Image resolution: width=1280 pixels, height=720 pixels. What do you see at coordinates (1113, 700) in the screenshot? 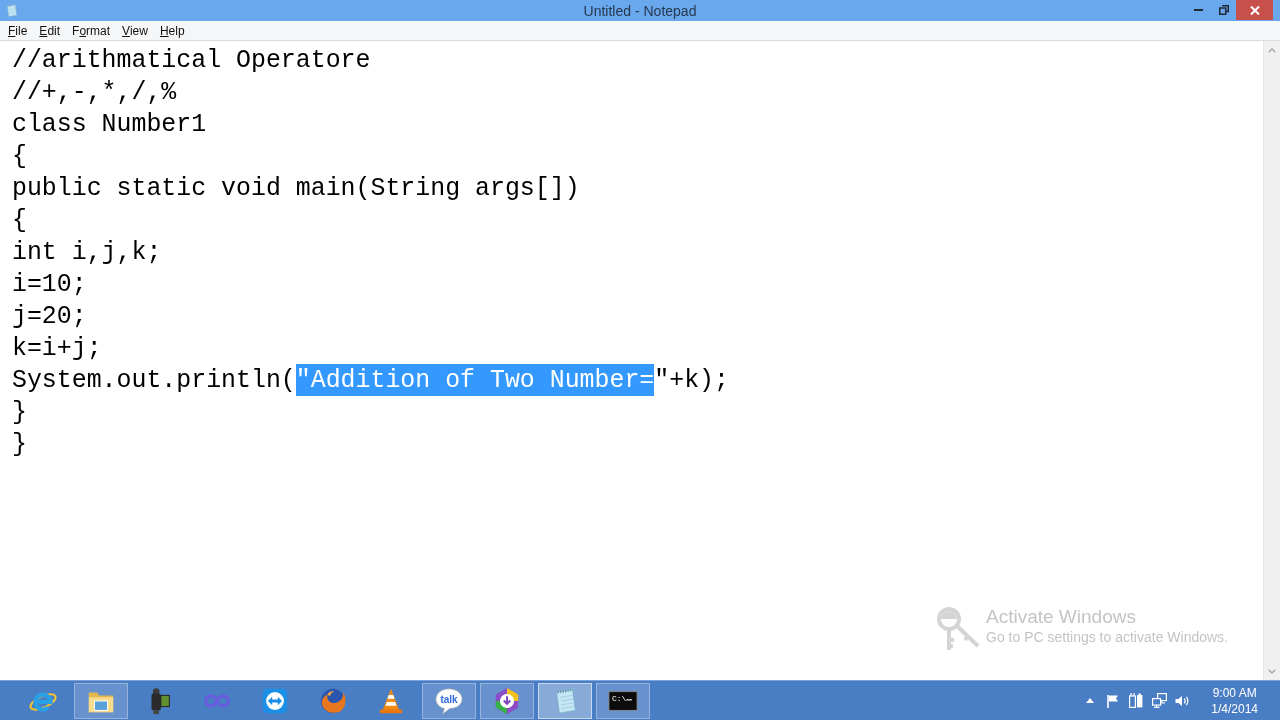
I see `flag-icon` at bounding box center [1113, 700].